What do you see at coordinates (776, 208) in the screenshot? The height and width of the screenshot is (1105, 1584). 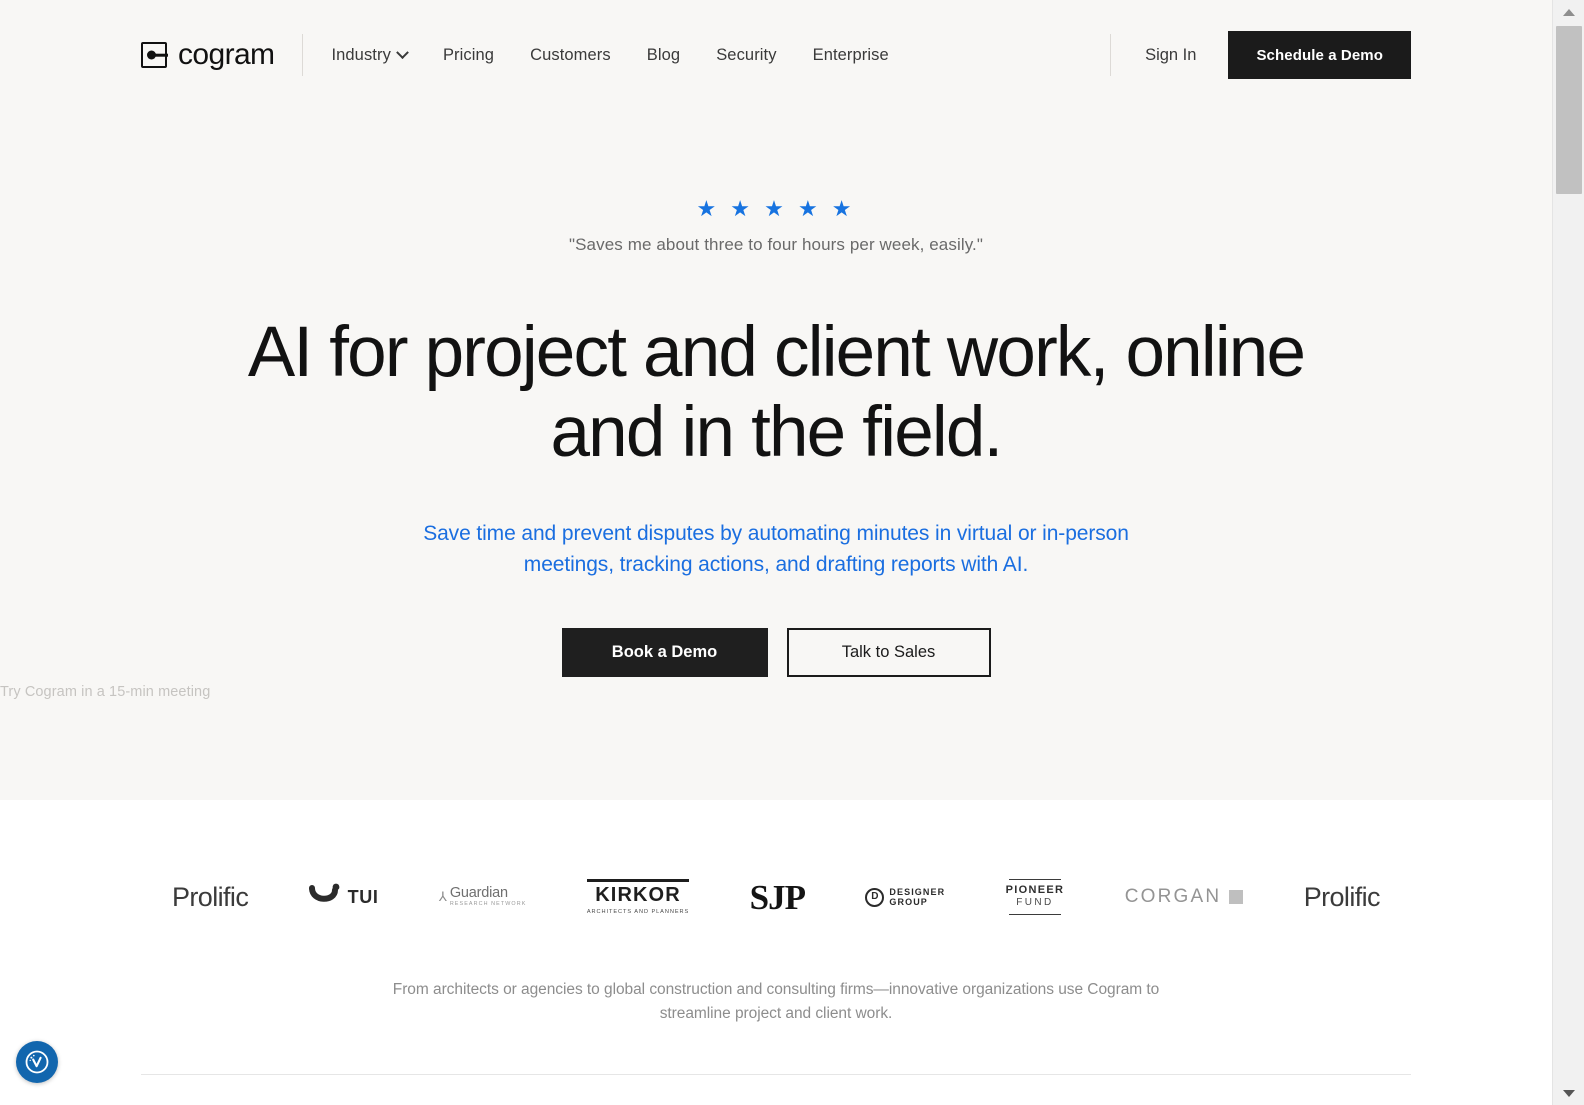 I see `star-rating-icon: ★ ★ ★ ★ ★` at bounding box center [776, 208].